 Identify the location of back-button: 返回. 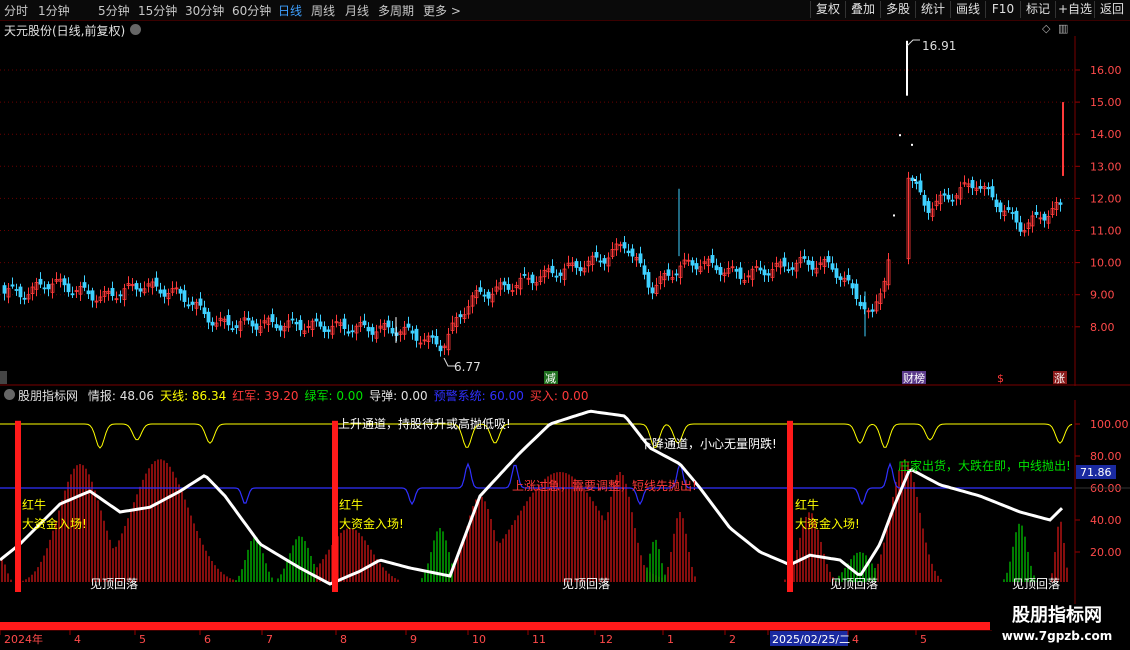
(1111, 9).